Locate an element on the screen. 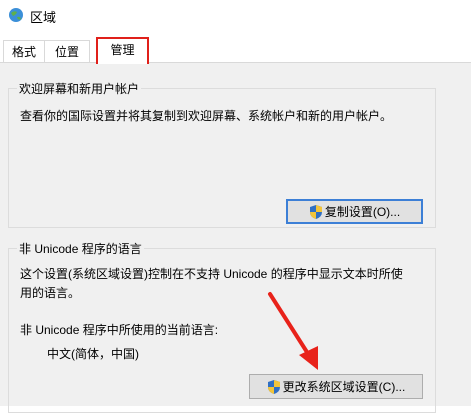  non-unicode-description-line2: 用的语言。 is located at coordinates (50, 293).